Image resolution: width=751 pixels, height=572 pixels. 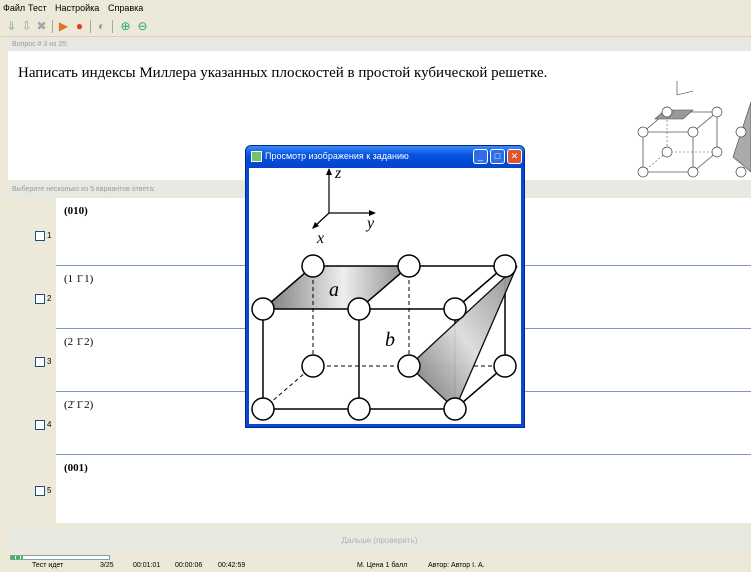 I want to click on zoom-in-icon: ⊕, so click(x=125, y=26).